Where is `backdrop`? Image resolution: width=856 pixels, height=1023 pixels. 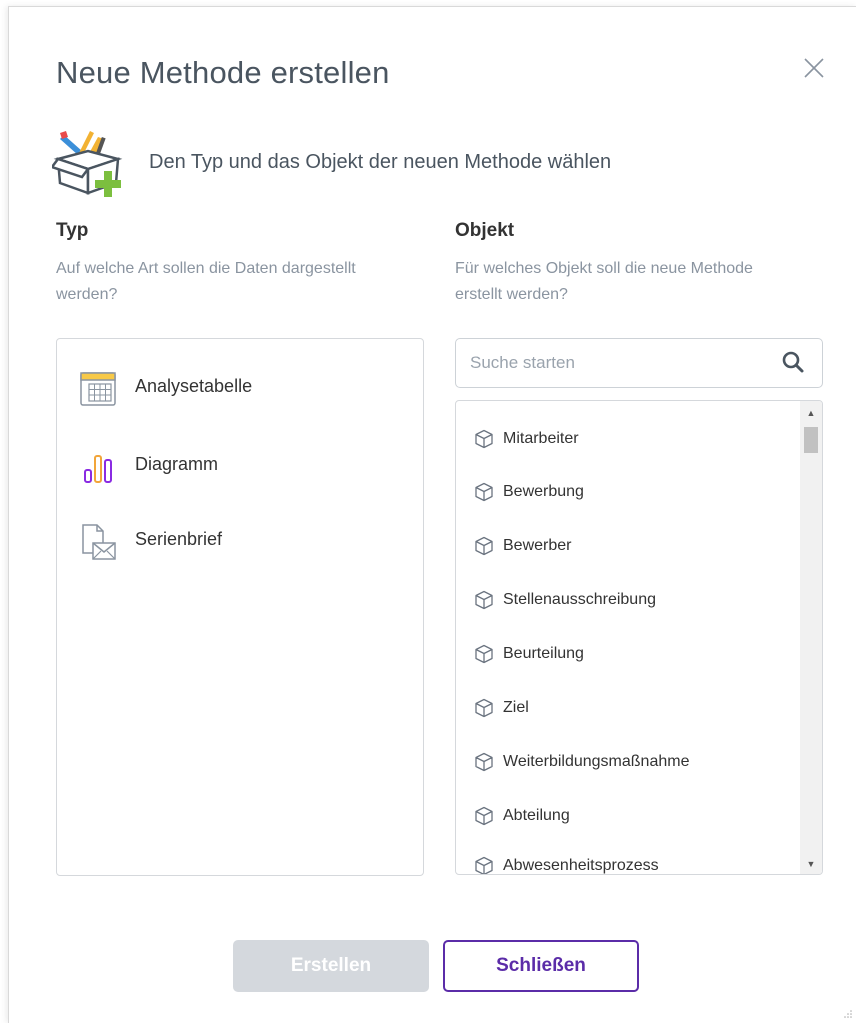
backdrop is located at coordinates (4, 511).